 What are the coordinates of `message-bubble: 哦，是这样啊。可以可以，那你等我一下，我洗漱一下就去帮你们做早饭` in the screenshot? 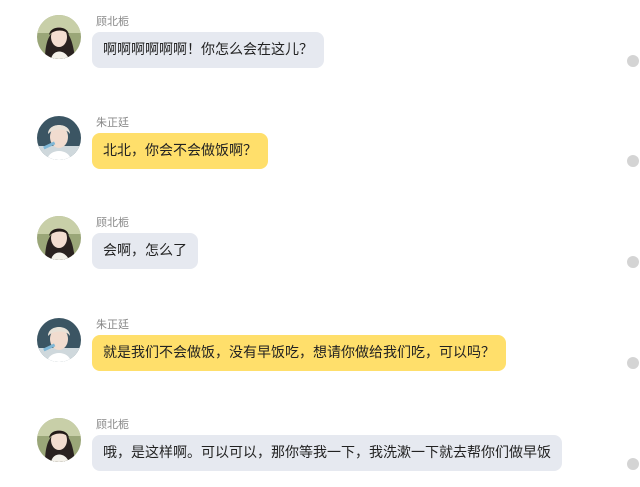 It's located at (327, 453).